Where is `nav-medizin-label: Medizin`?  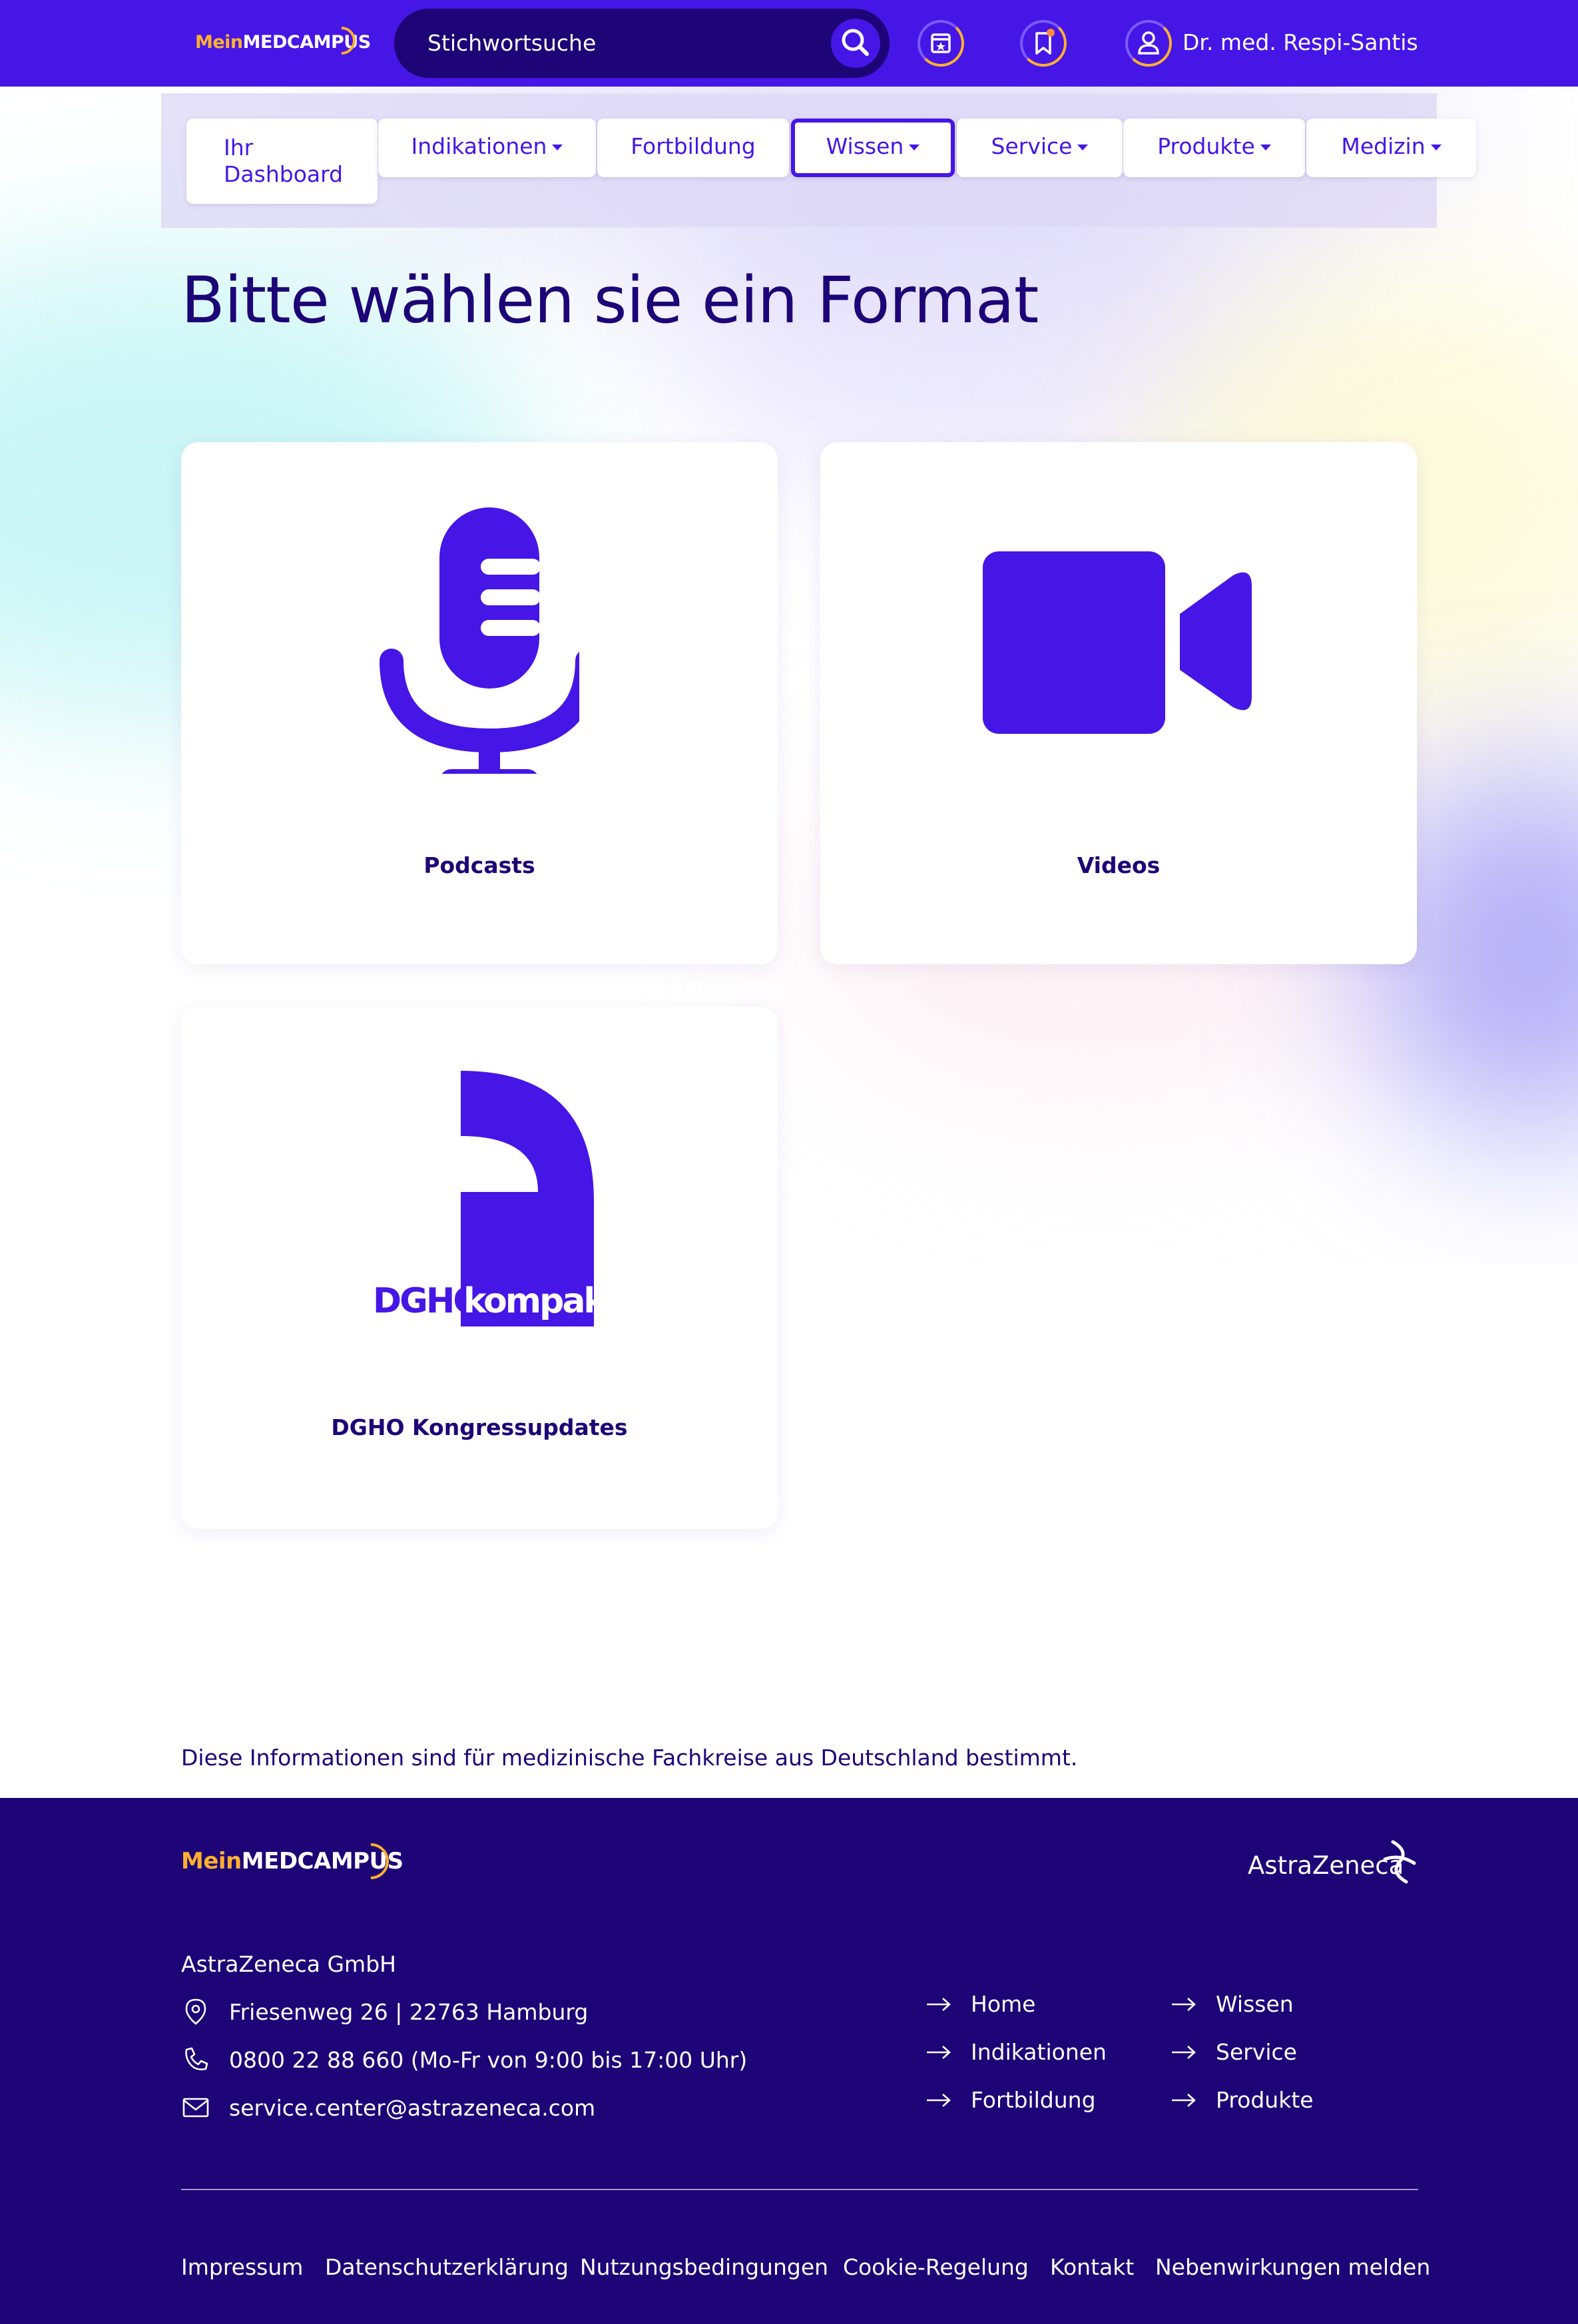
nav-medizin-label: Medizin is located at coordinates (1383, 146).